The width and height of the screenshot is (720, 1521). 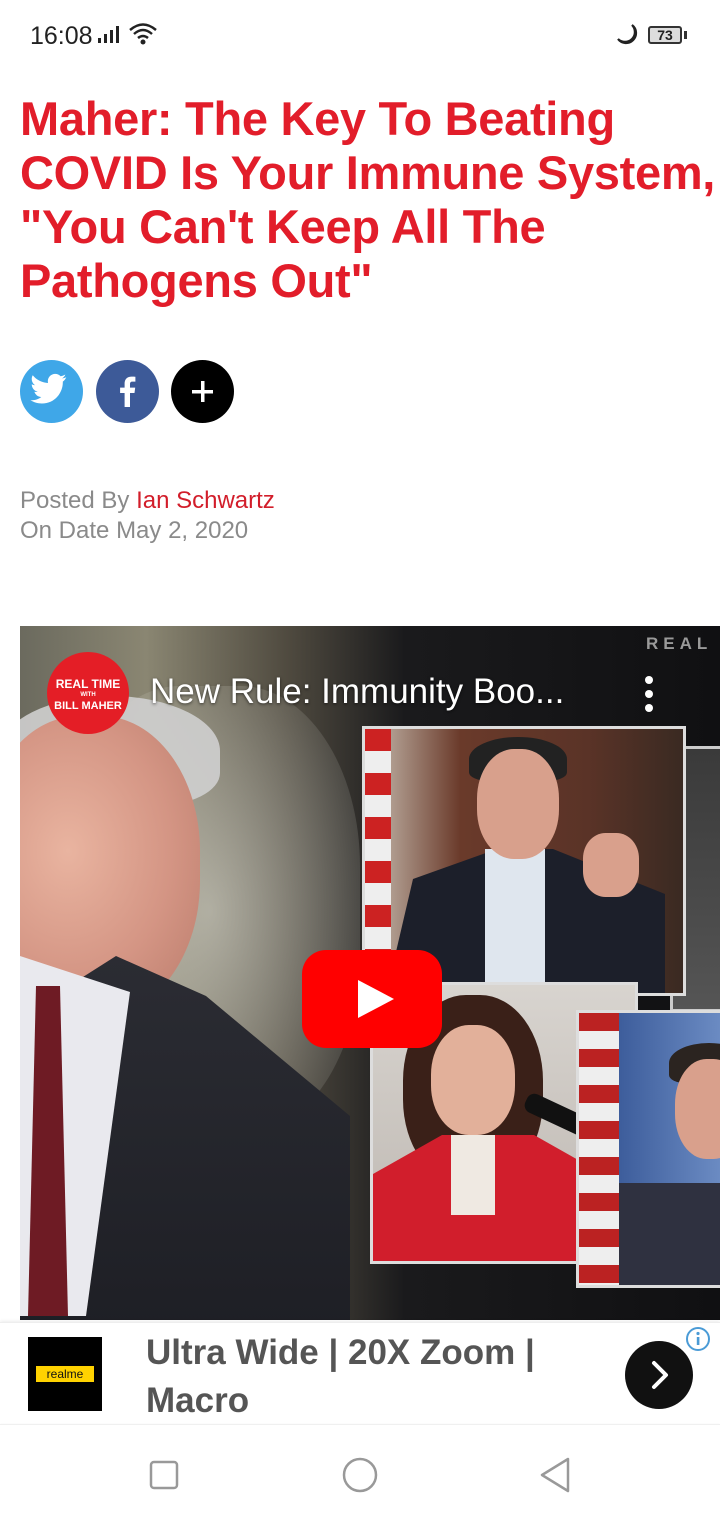 What do you see at coordinates (556, 1475) in the screenshot?
I see `back-icon` at bounding box center [556, 1475].